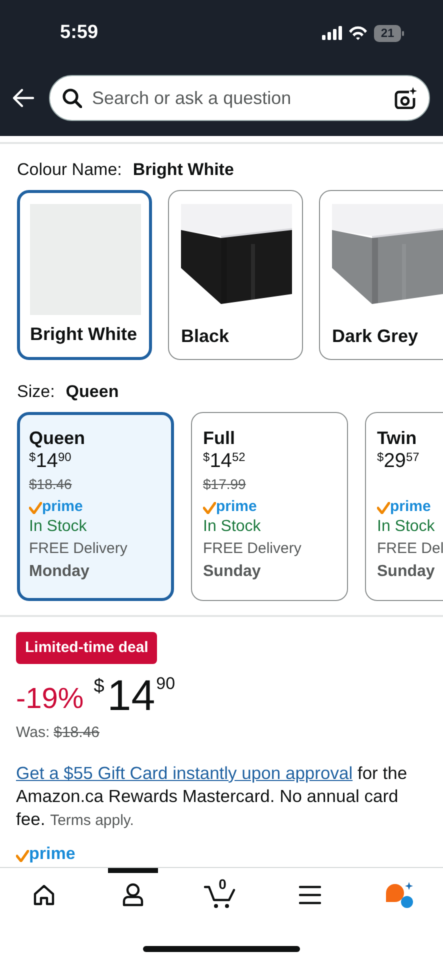  Describe the element at coordinates (77, 733) in the screenshot. I see `was-price: $18.46` at that location.